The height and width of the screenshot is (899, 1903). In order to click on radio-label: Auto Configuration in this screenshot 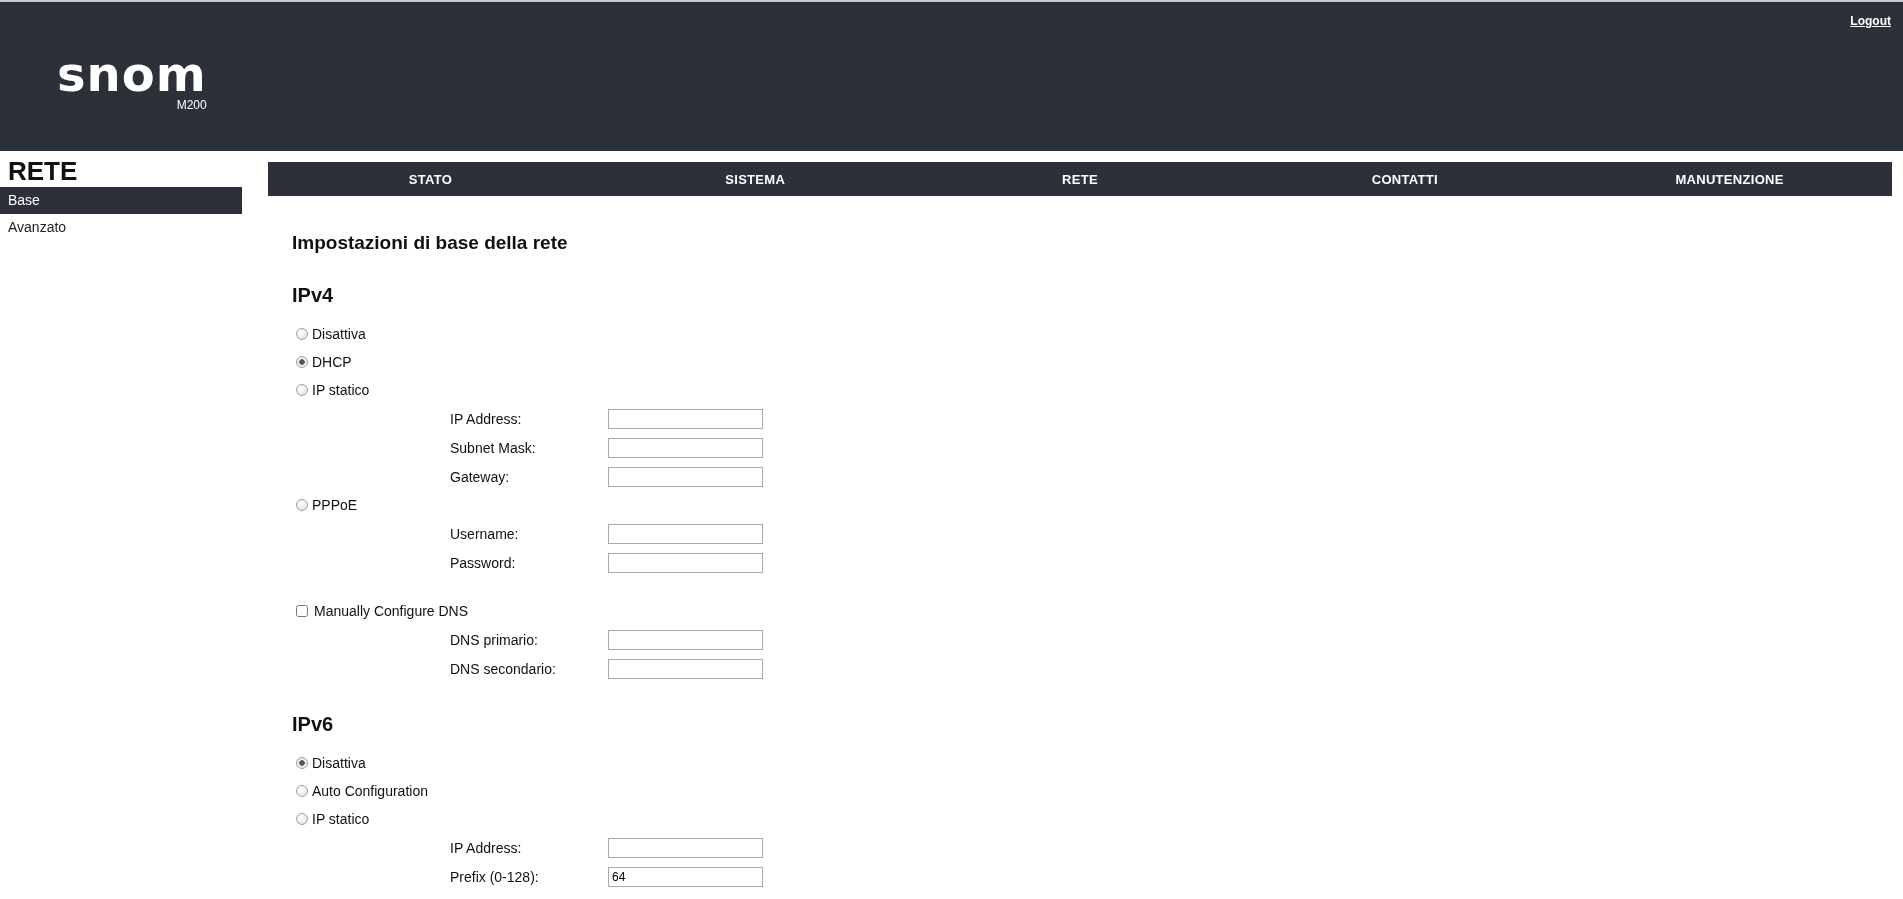, I will do `click(370, 791)`.